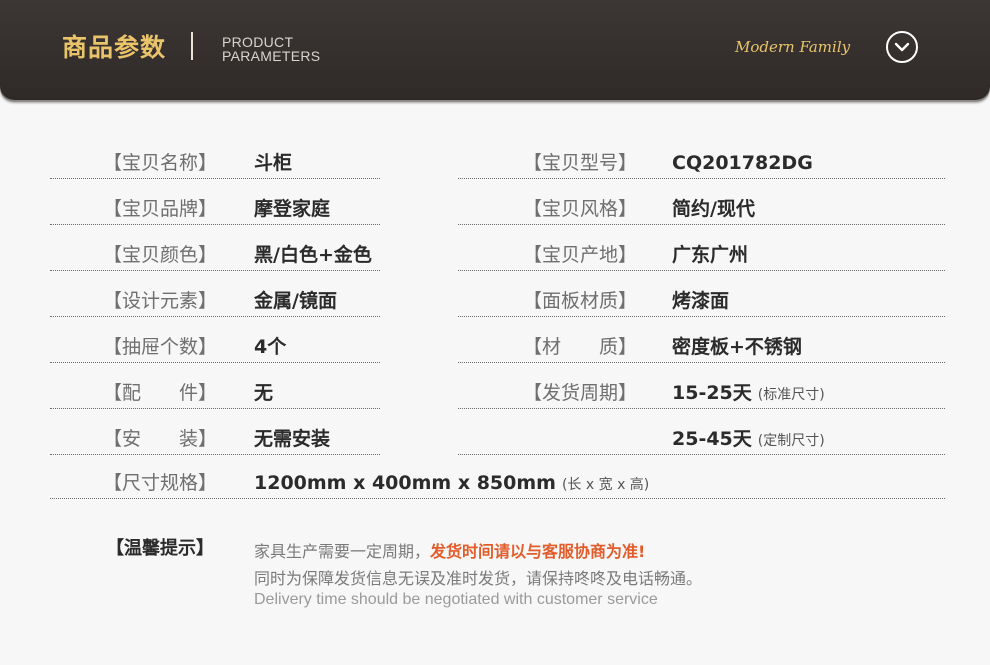 This screenshot has width=990, height=665. I want to click on param-row-size: 【尺寸规格】 1200mm x 400mm x 850mm (长 x 宽 x 高), so click(497, 483).